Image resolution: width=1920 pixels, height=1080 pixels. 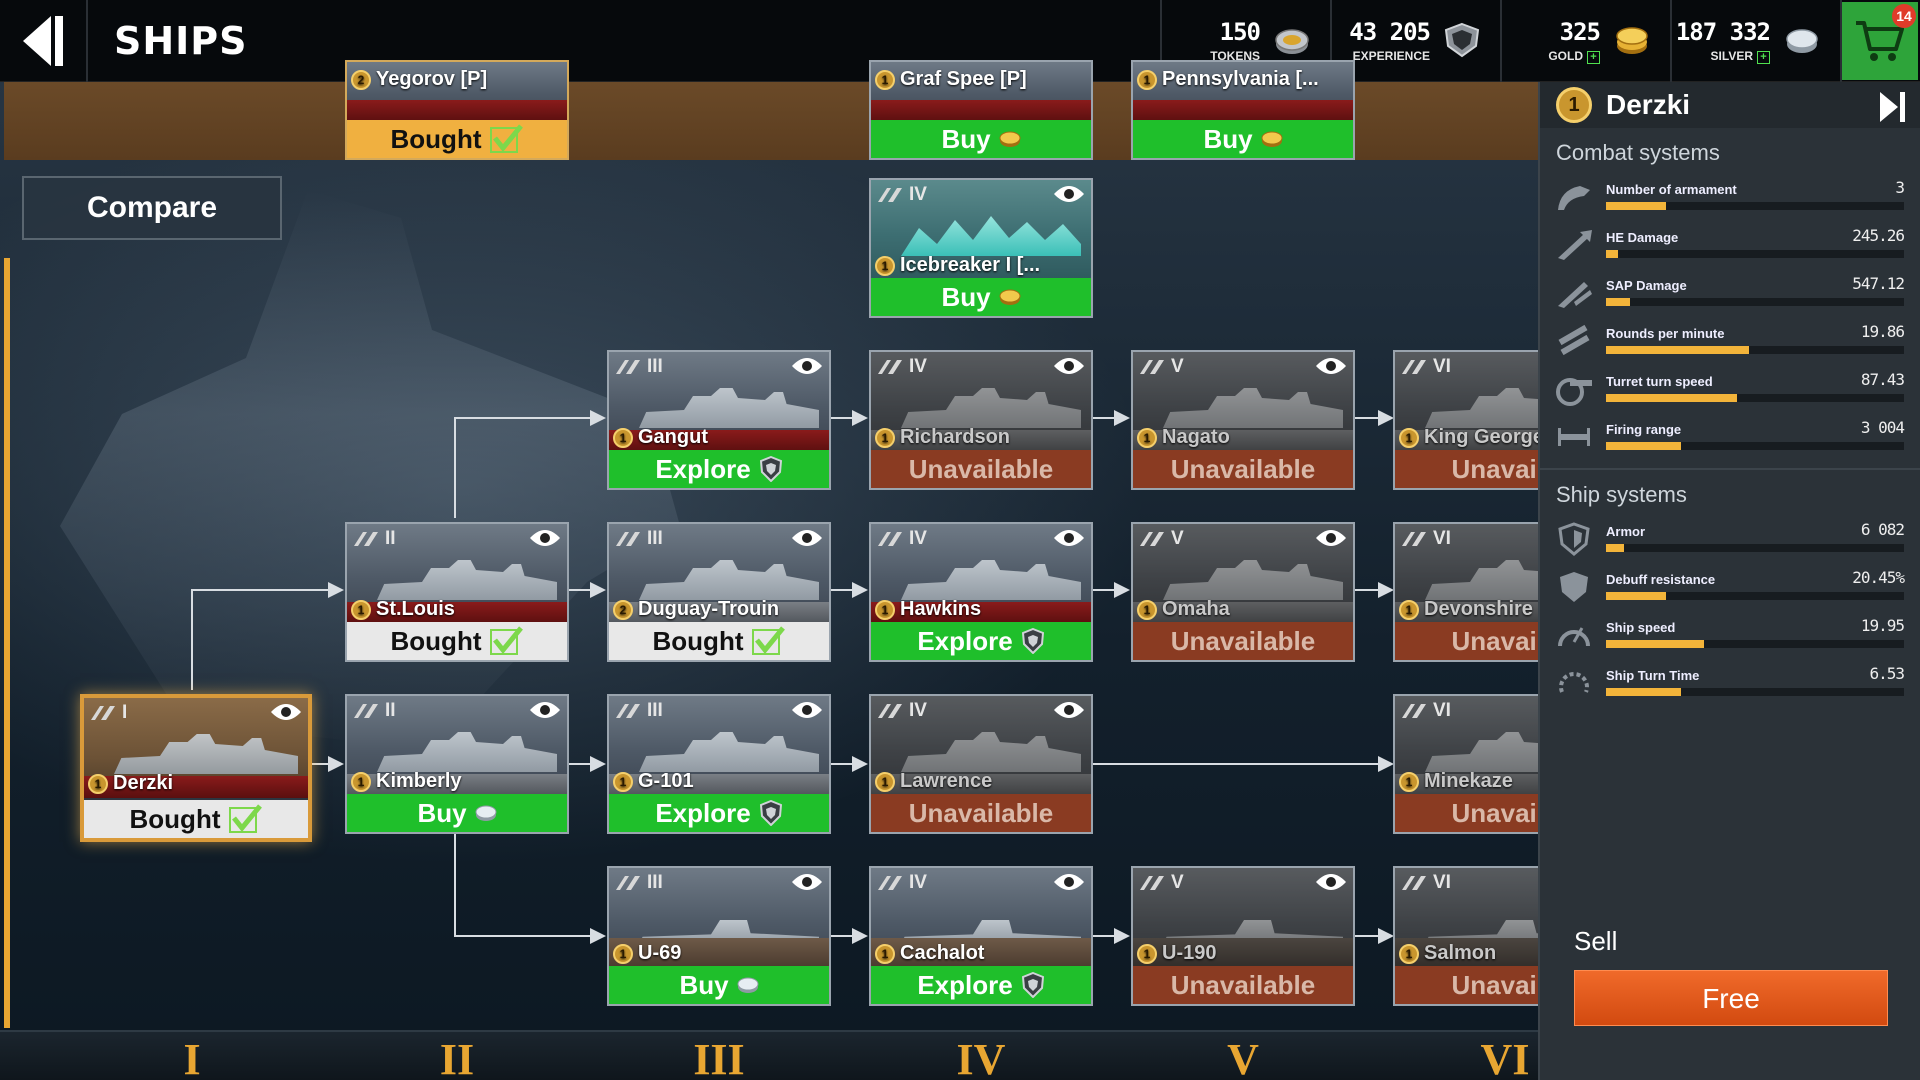 I want to click on stat-row: Debuff resistance 20.45%, so click(x=1730, y=586).